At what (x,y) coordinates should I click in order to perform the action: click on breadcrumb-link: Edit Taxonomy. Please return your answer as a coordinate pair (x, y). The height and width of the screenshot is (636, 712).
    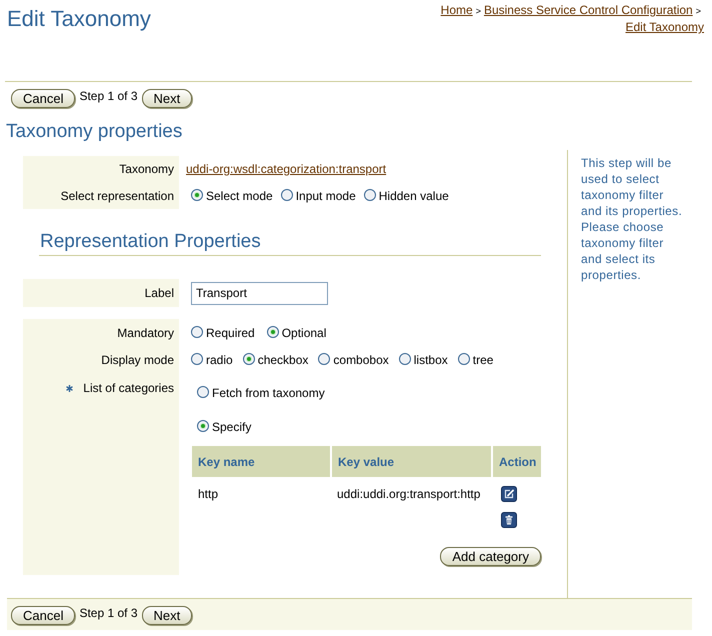
    Looking at the image, I should click on (665, 27).